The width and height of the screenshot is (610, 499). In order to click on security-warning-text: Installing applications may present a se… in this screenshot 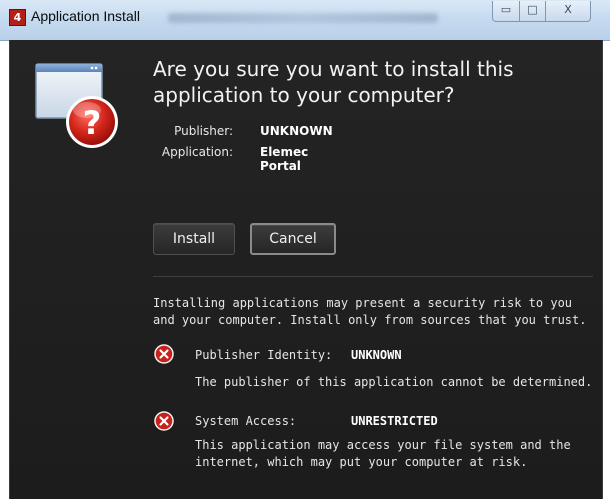, I will do `click(370, 311)`.